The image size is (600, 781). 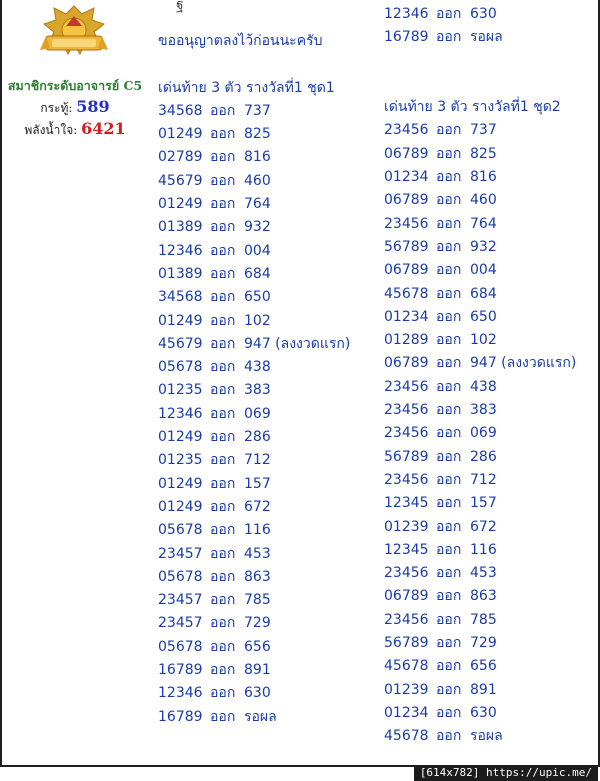 I want to click on prediction-row: 23456 ออก 712, so click(x=480, y=480).